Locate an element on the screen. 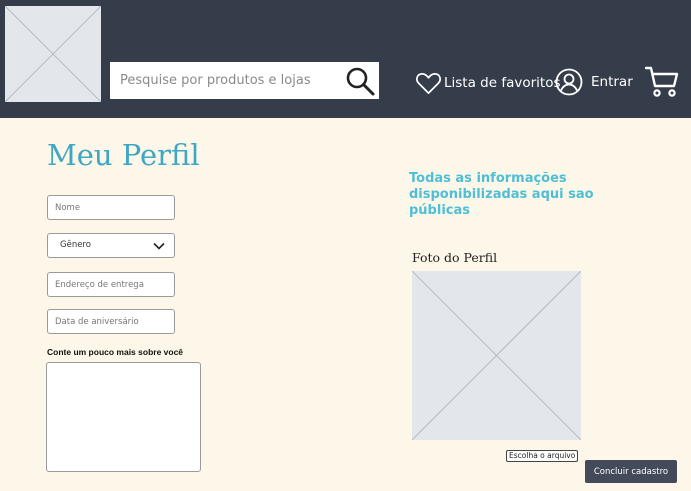 The width and height of the screenshot is (691, 491). birthday-field is located at coordinates (111, 321).